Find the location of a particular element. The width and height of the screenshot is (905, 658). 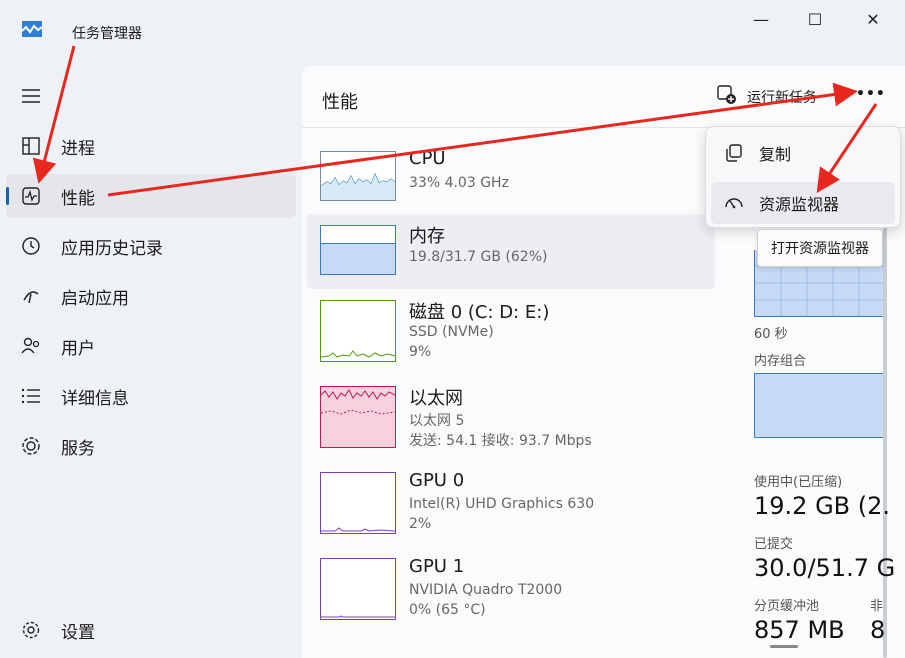

arrow-to-performance is located at coordinates (54, 114).